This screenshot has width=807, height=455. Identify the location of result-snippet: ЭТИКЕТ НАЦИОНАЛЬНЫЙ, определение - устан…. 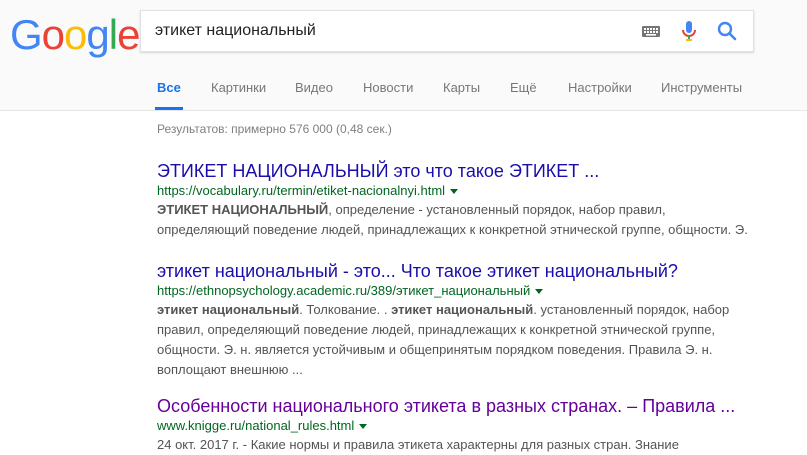
(457, 220).